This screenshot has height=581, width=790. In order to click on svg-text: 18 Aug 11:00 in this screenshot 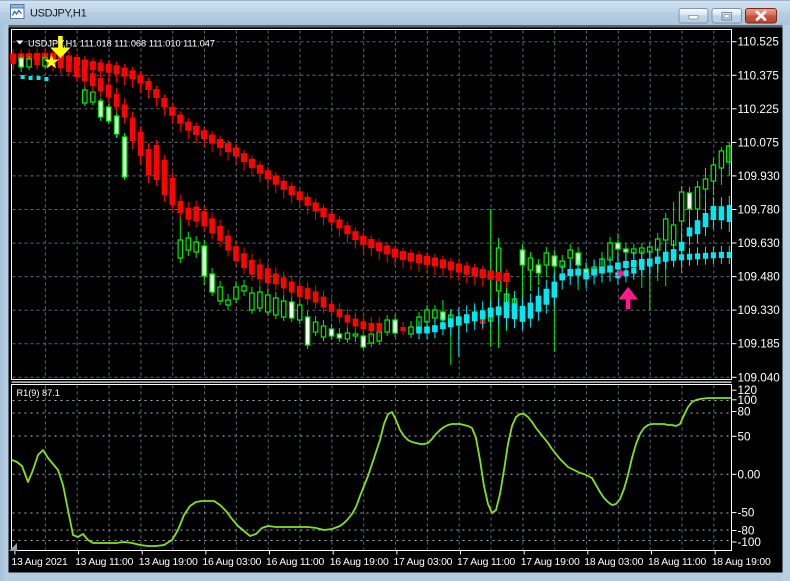, I will do `click(677, 562)`.